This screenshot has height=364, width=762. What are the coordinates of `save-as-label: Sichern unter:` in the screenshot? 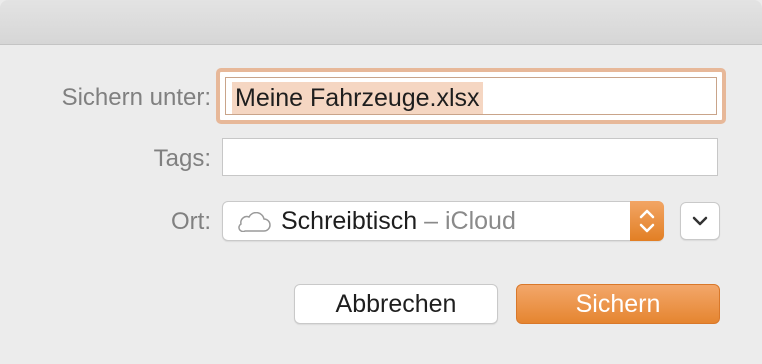 It's located at (136, 97).